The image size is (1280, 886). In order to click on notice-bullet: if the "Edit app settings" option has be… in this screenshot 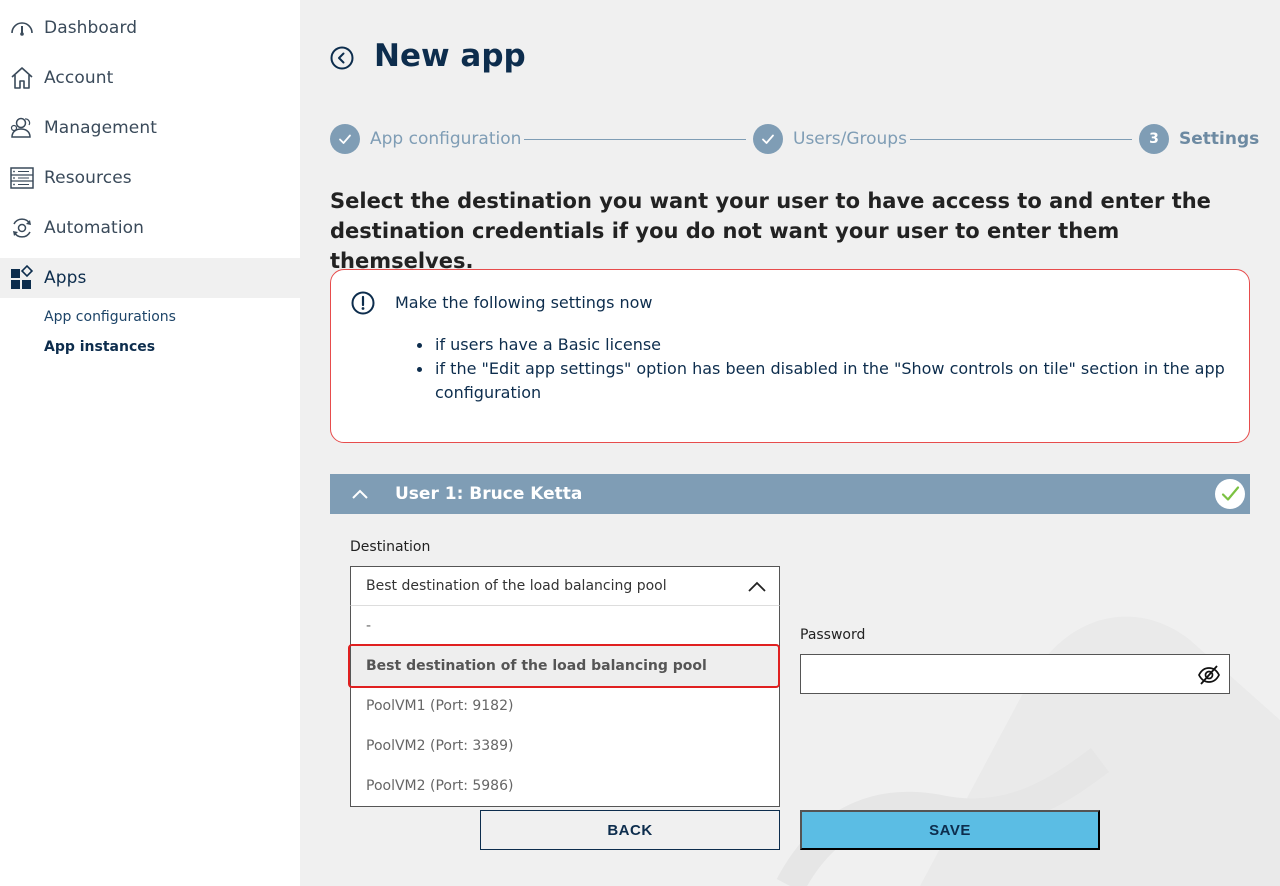, I will do `click(826, 381)`.